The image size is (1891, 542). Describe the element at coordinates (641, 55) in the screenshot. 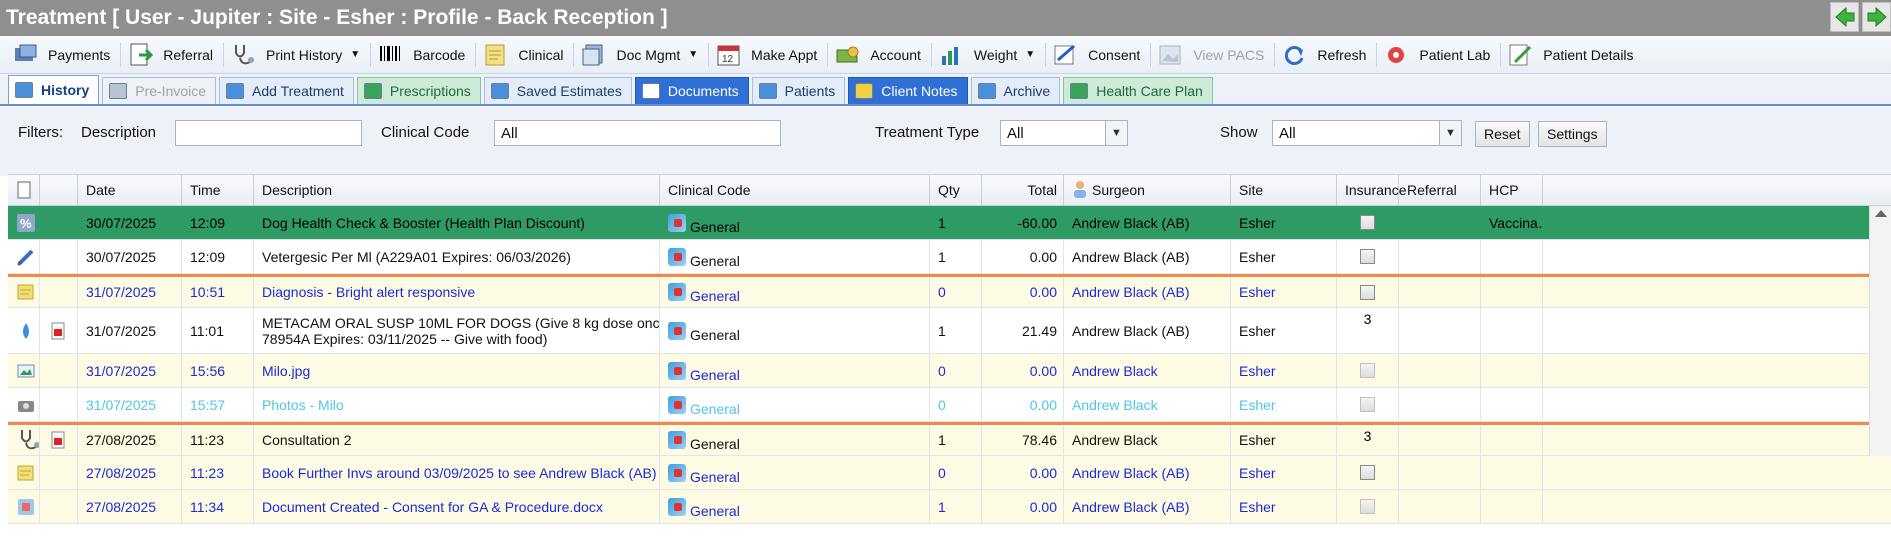

I see `doc-mgmt-button: Doc Mgmt ▼` at that location.